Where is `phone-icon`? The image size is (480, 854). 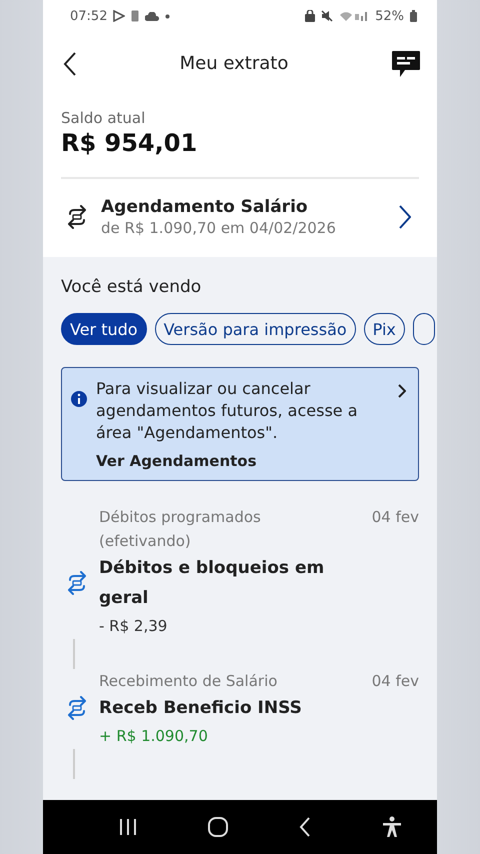
phone-icon is located at coordinates (135, 16).